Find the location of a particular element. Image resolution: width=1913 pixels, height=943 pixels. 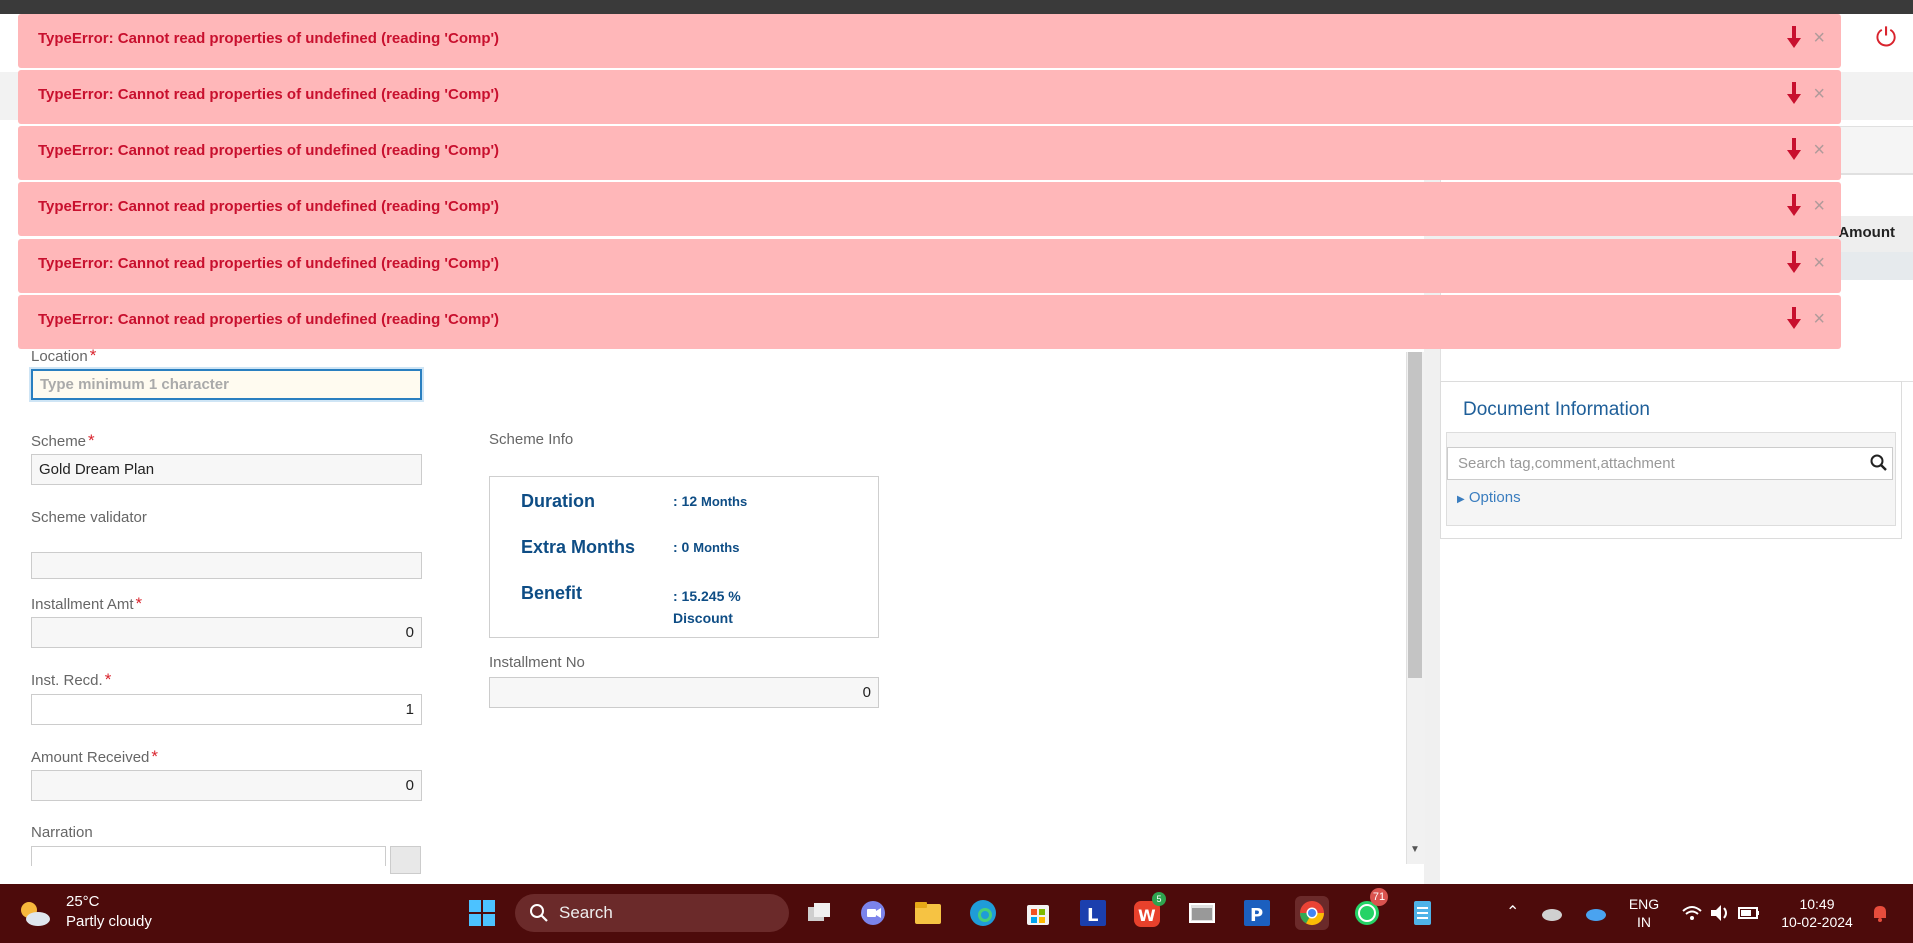

clock: 10:49 10-02-2024 is located at coordinates (1817, 913).